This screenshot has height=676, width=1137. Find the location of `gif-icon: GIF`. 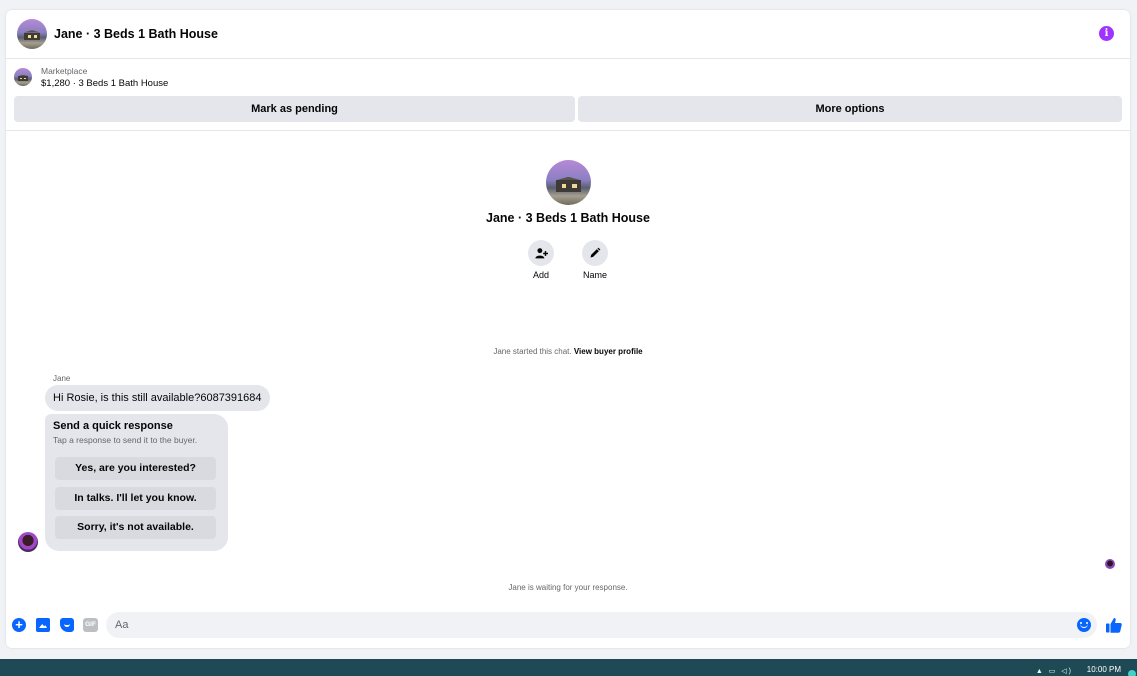

gif-icon: GIF is located at coordinates (90, 625).